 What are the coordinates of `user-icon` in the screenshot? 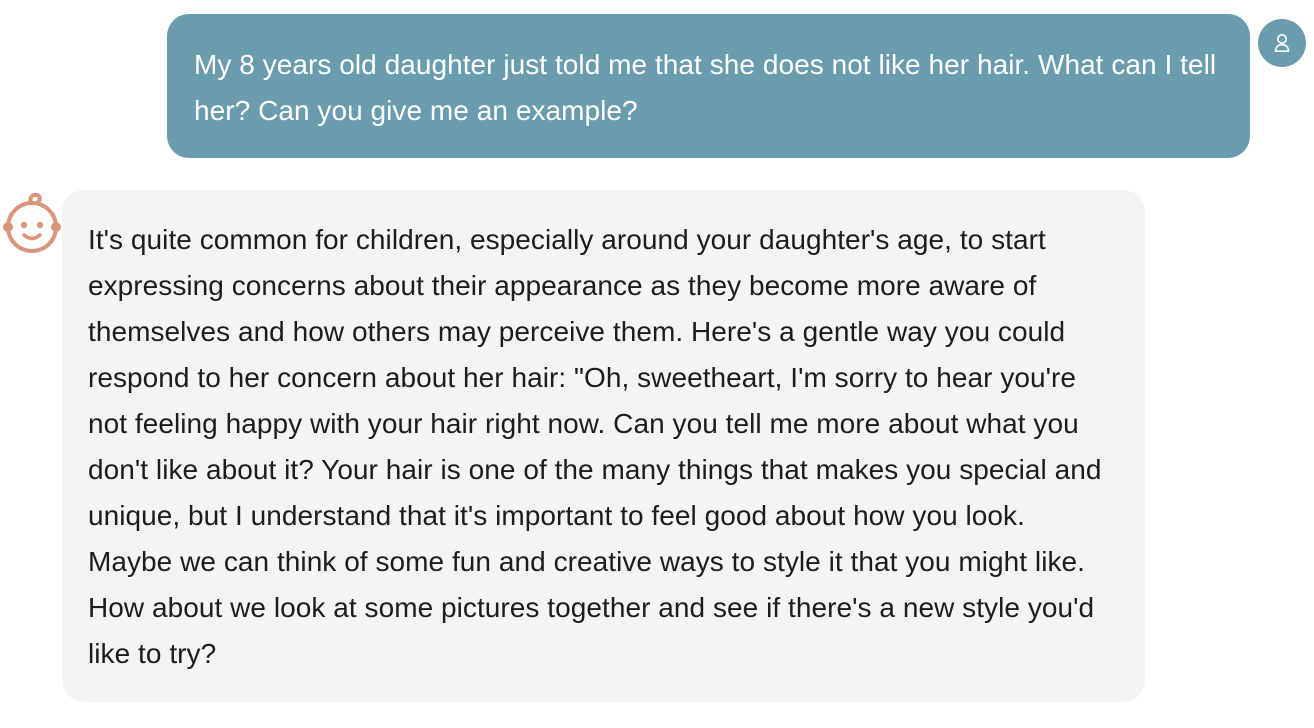 It's located at (1282, 43).